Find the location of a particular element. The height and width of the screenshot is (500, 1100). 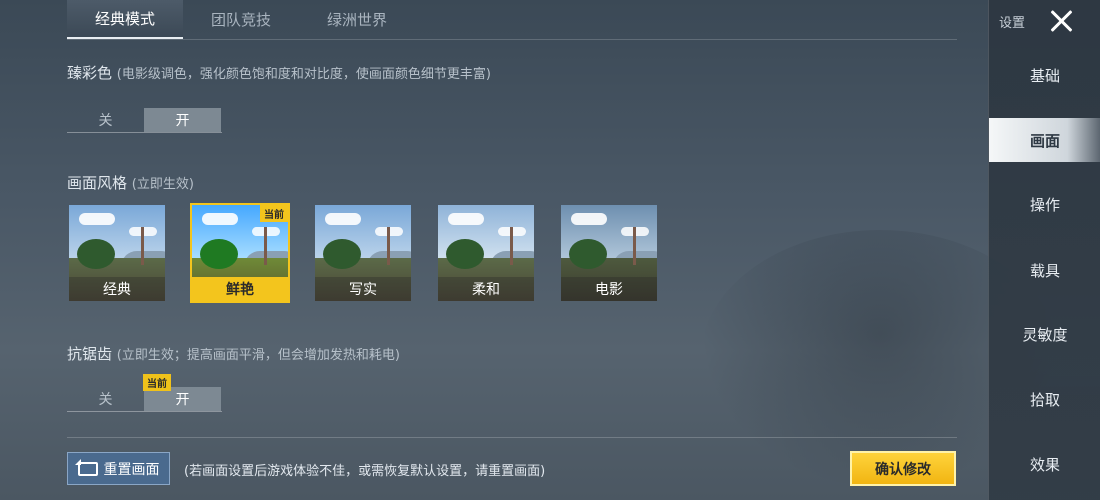

settings-header: 设置 is located at coordinates (1012, 23).